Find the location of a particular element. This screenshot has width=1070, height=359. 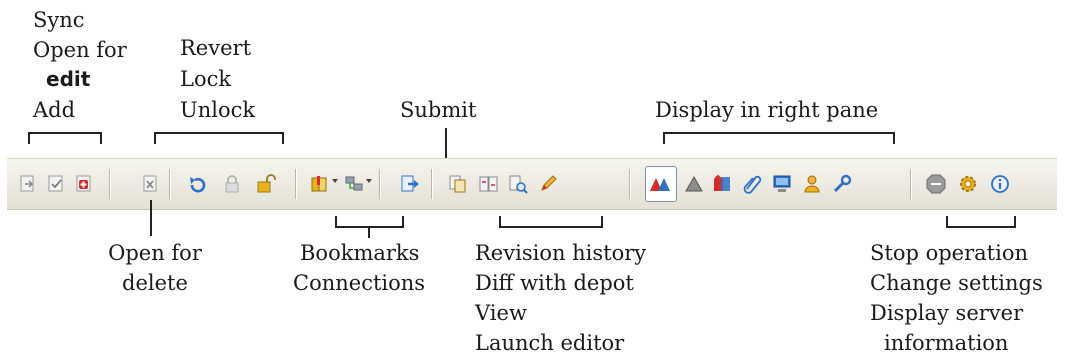

label-change-settings: Change settings is located at coordinates (956, 283).